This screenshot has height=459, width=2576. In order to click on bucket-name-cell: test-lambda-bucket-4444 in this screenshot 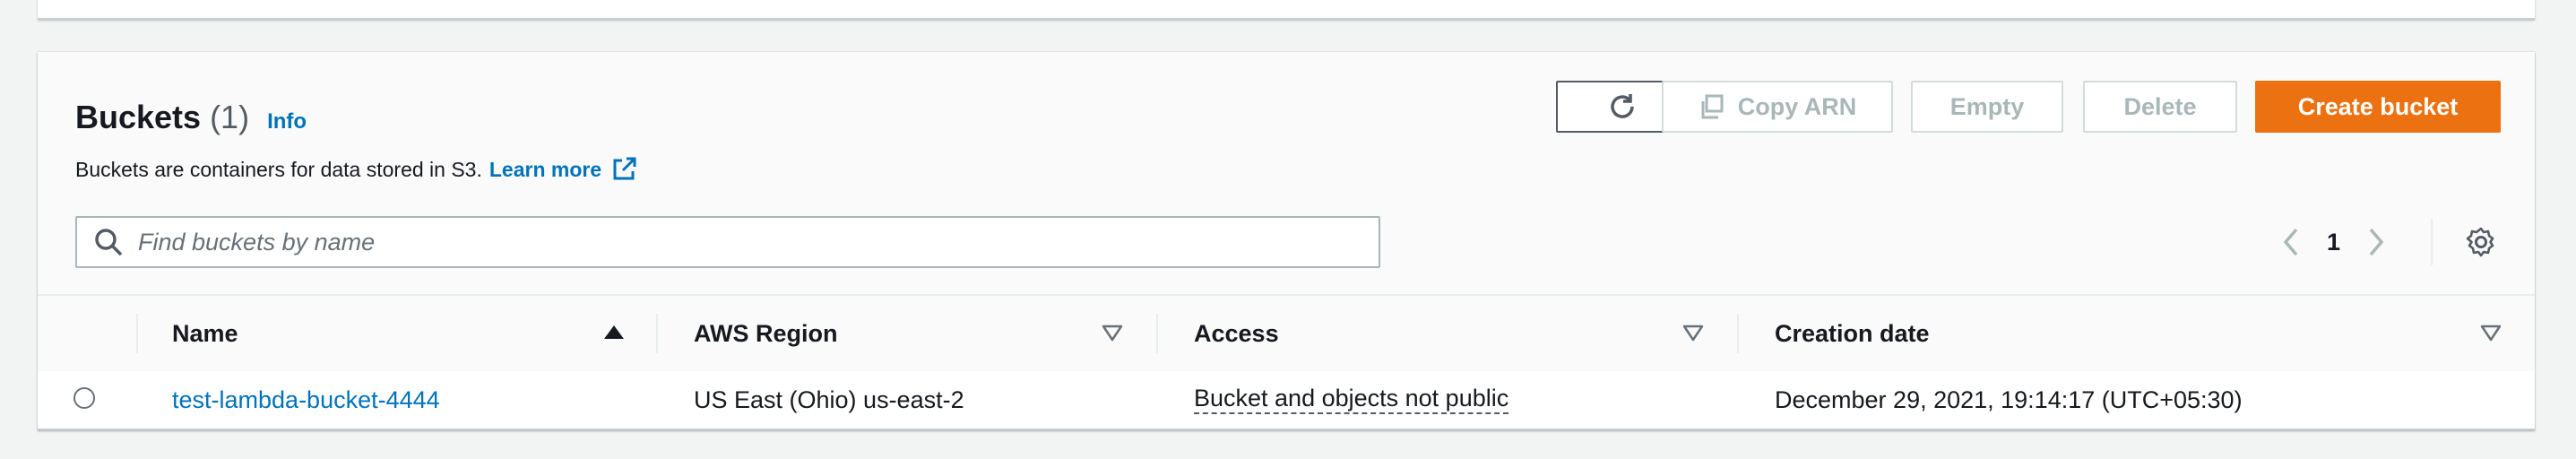, I will do `click(306, 400)`.